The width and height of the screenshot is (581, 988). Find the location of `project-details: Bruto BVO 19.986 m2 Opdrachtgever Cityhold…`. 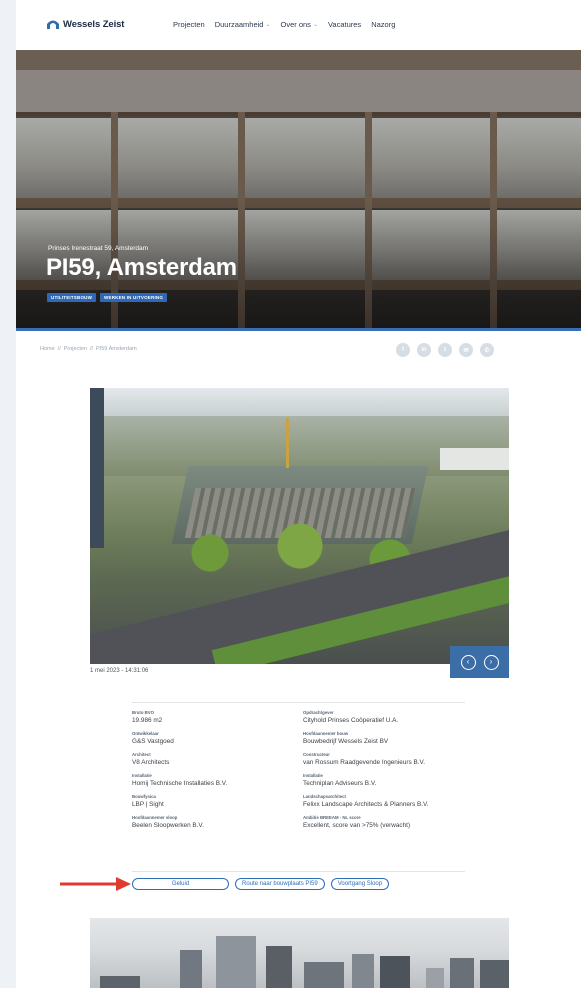

project-details: Bruto BVO 19.986 m2 Opdrachtgever Cityhold… is located at coordinates (298, 765).